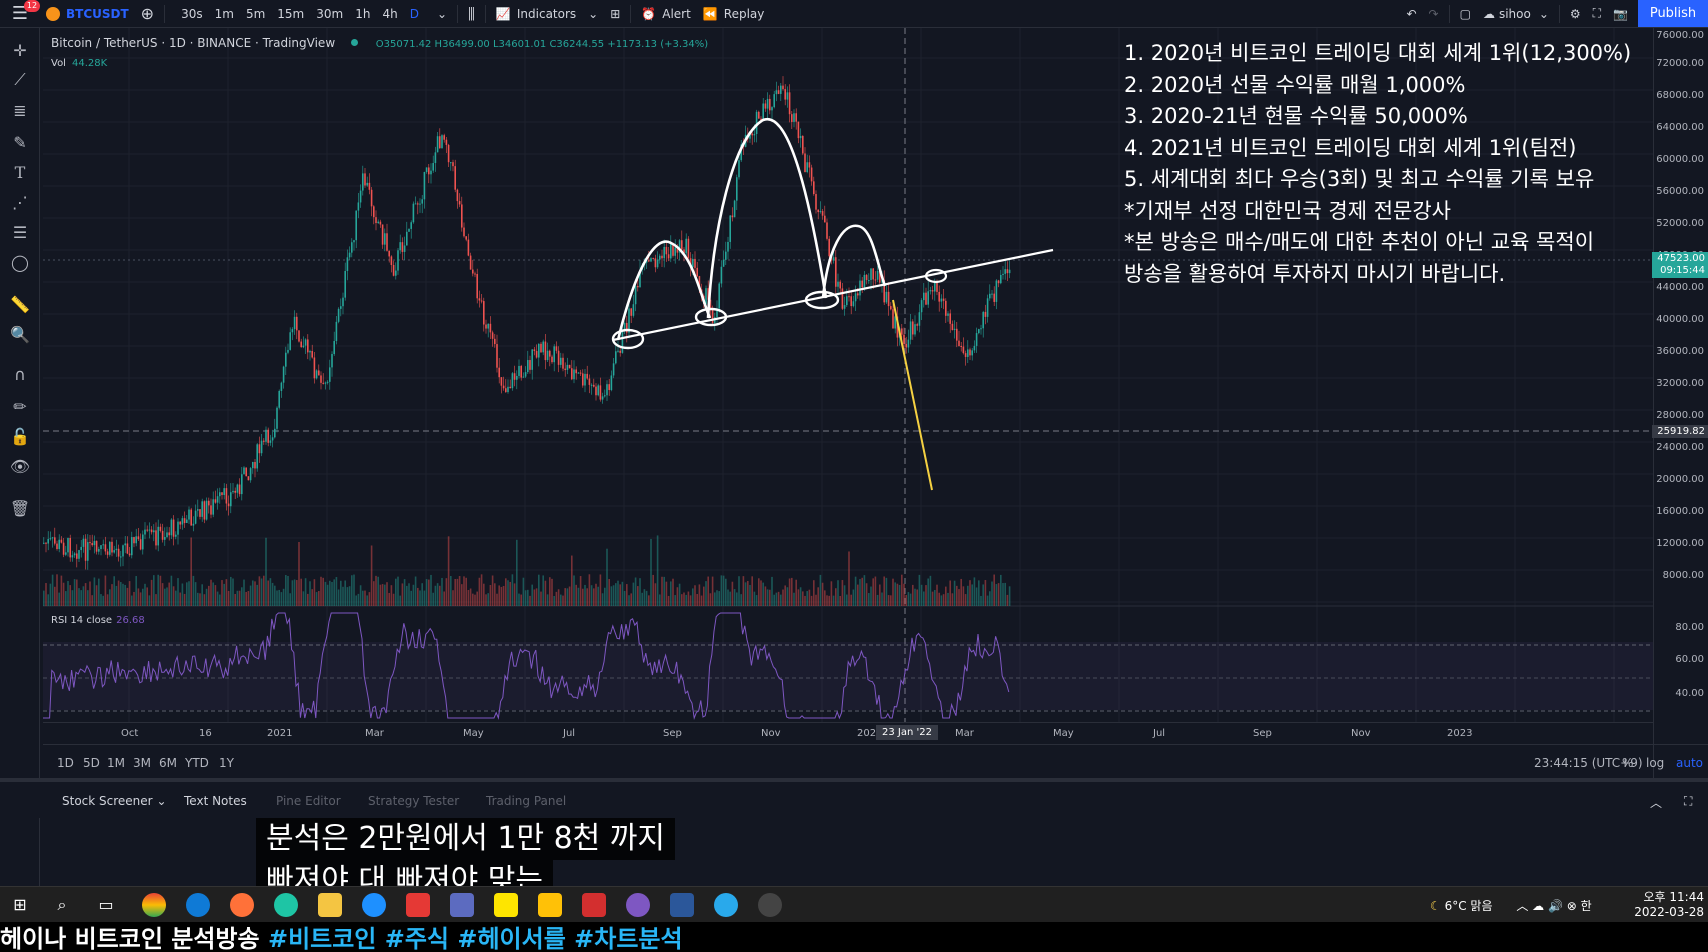  What do you see at coordinates (1465, 14) in the screenshot?
I see `fullscreen-toggle: ▢` at bounding box center [1465, 14].